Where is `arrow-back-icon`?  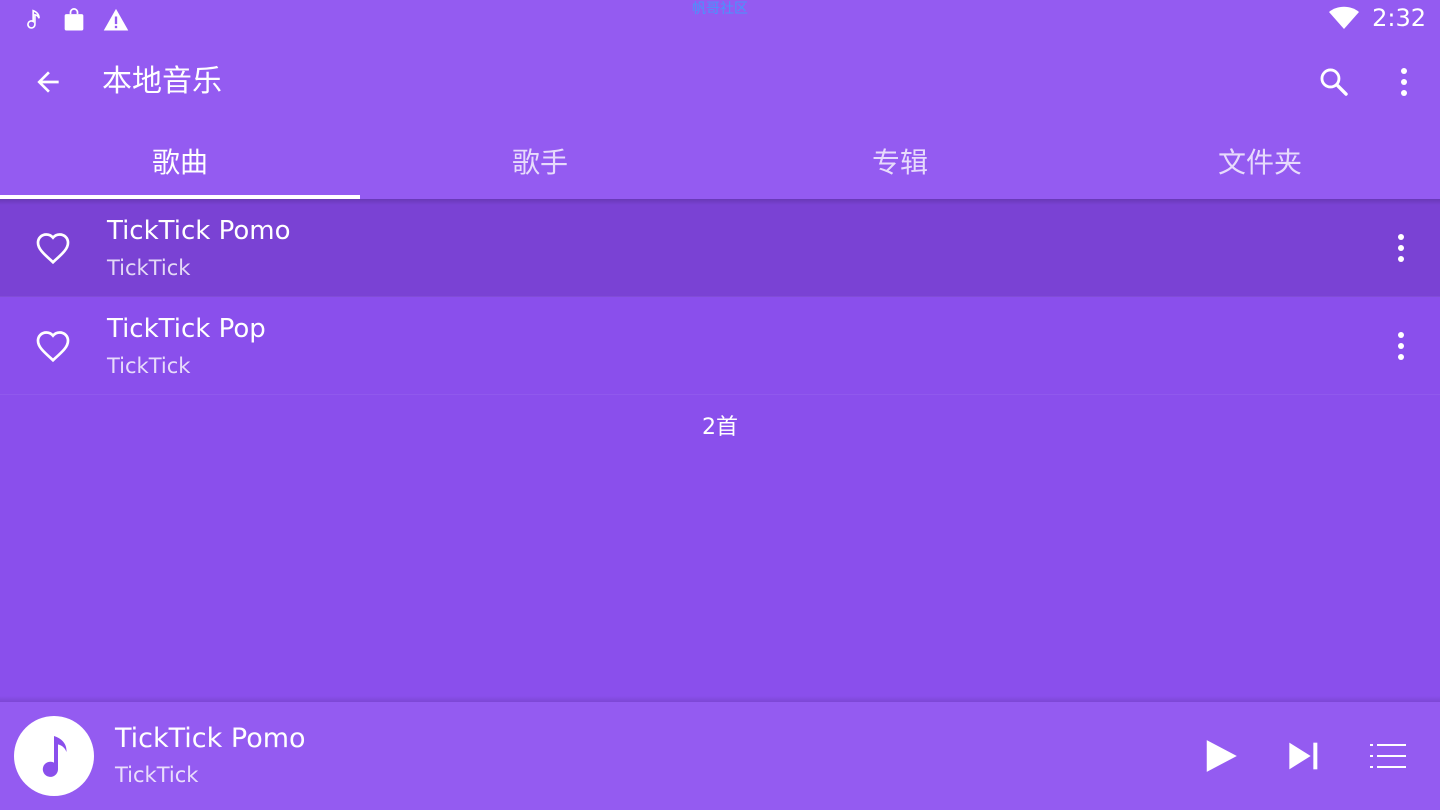
arrow-back-icon is located at coordinates (48, 82).